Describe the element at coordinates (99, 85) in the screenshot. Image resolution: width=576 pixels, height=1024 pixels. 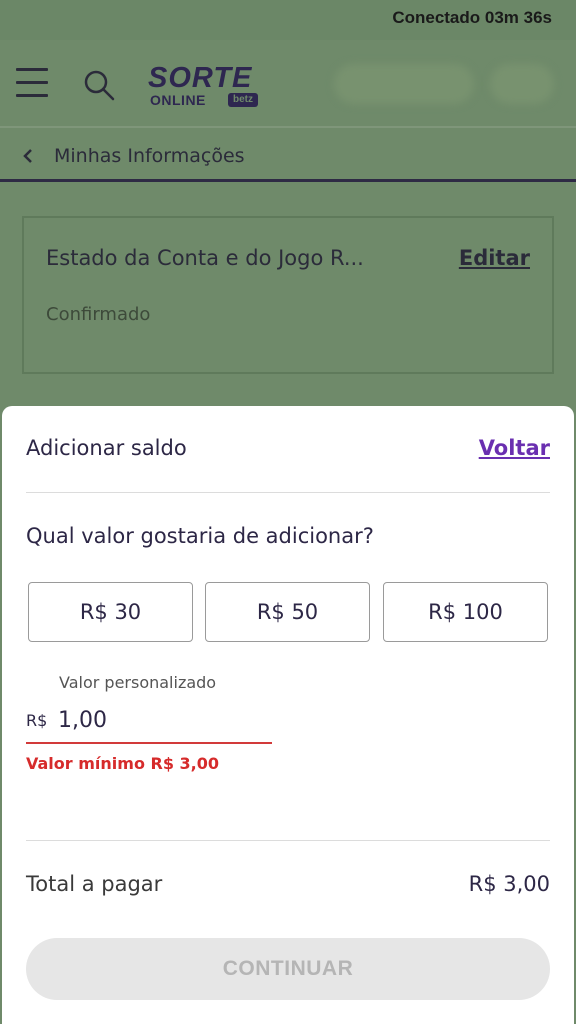
I see `search-icon` at that location.